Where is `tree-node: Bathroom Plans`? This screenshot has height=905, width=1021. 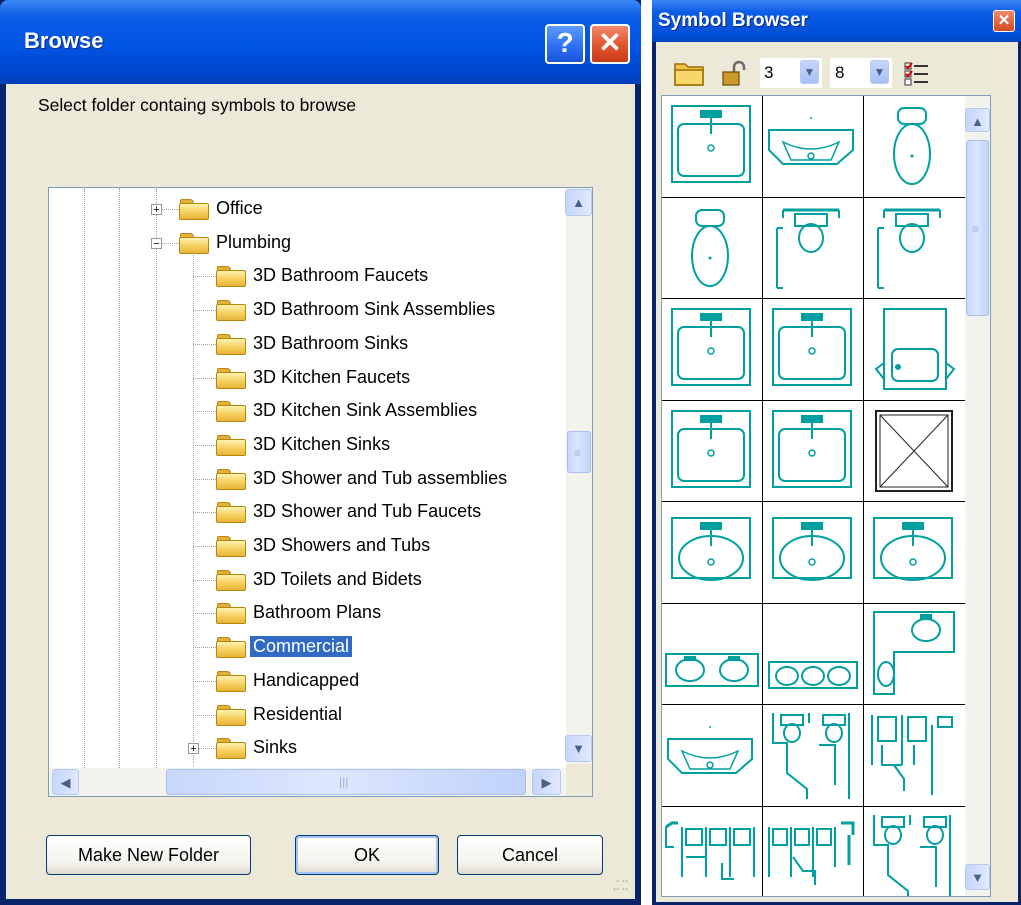
tree-node: Bathroom Plans is located at coordinates (304, 614).